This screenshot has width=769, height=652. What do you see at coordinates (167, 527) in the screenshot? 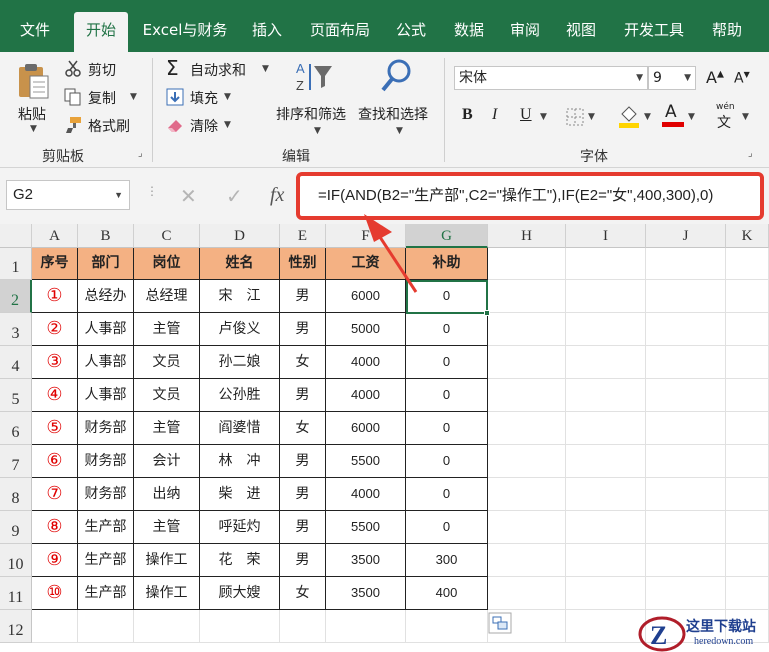
I see `cell-c9: 主管` at bounding box center [167, 527].